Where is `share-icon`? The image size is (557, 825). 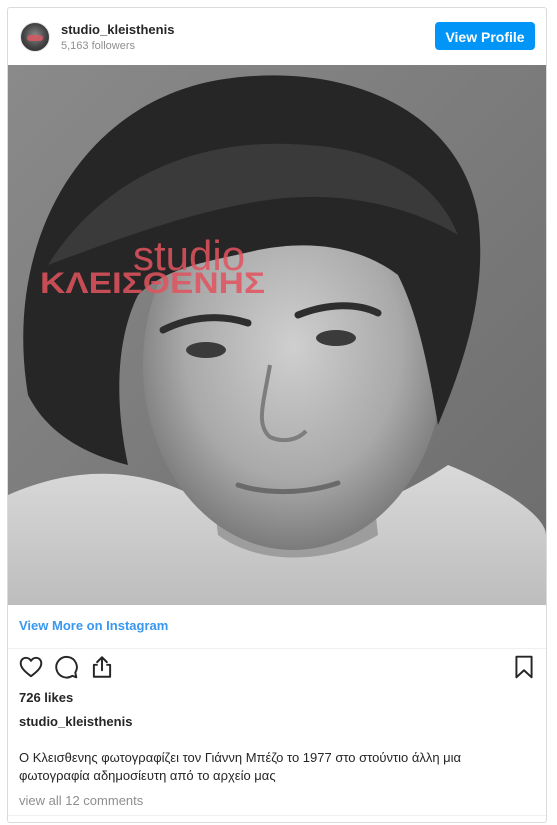 share-icon is located at coordinates (102, 667).